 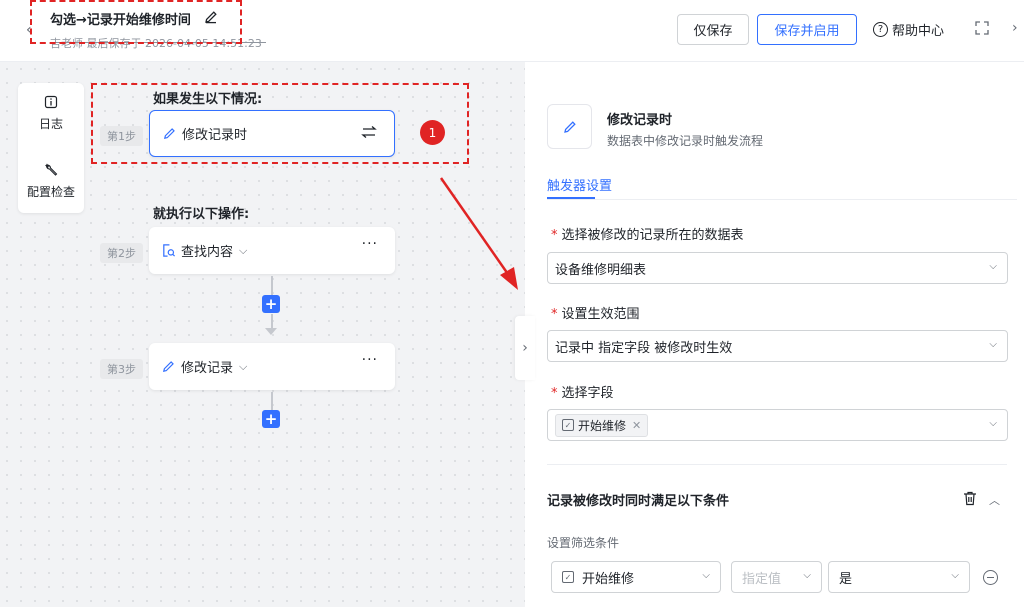 I want to click on section-divider, so click(x=777, y=464).